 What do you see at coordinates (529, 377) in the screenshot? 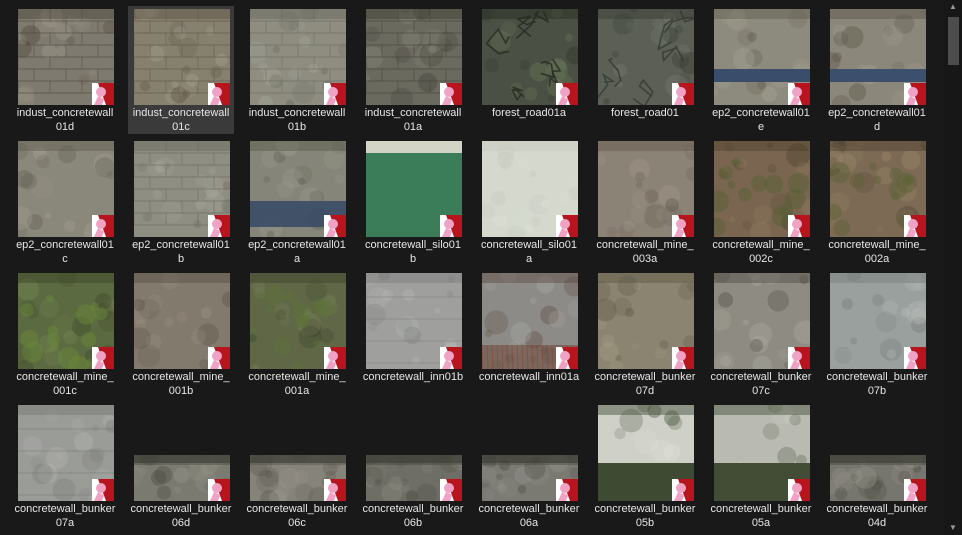
I see `texture-label: concretewall_inn01a` at bounding box center [529, 377].